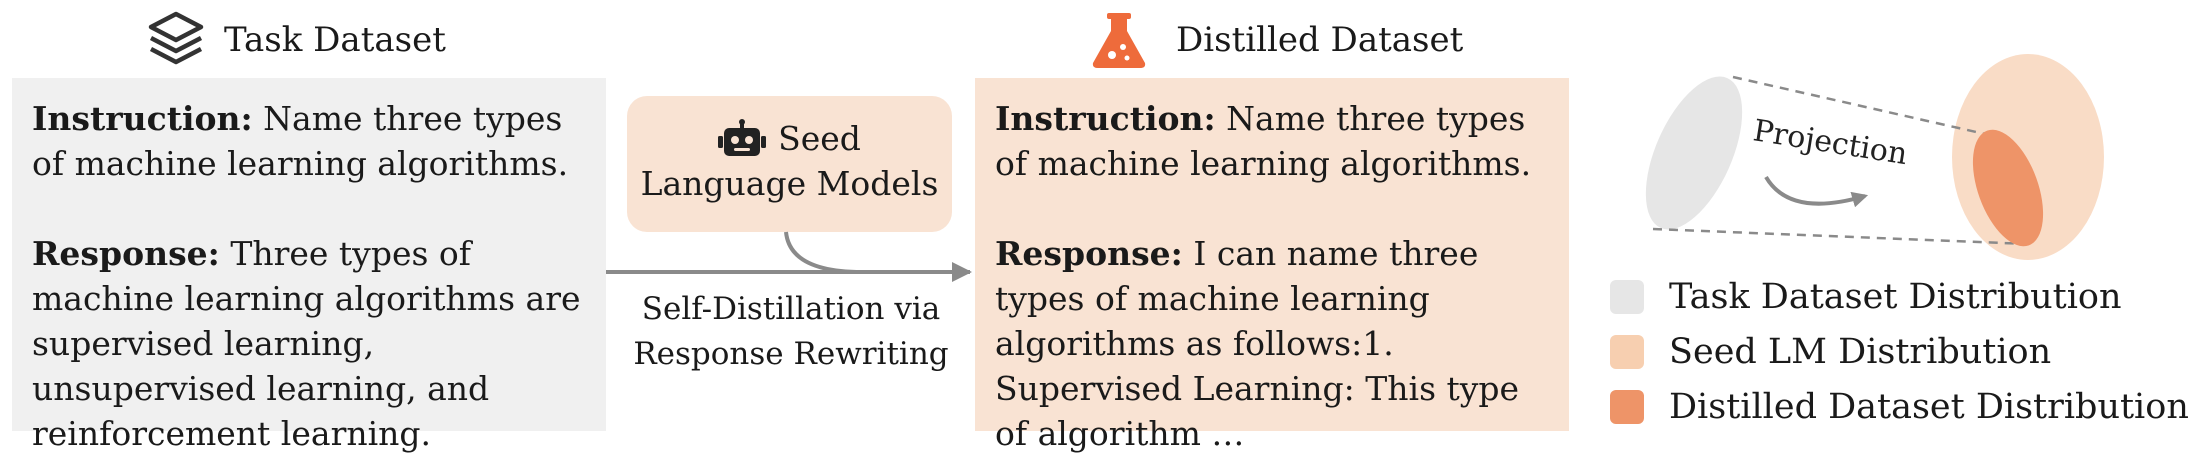 The height and width of the screenshot is (460, 2211). I want to click on projection-label: Projection, so click(1830, 142).